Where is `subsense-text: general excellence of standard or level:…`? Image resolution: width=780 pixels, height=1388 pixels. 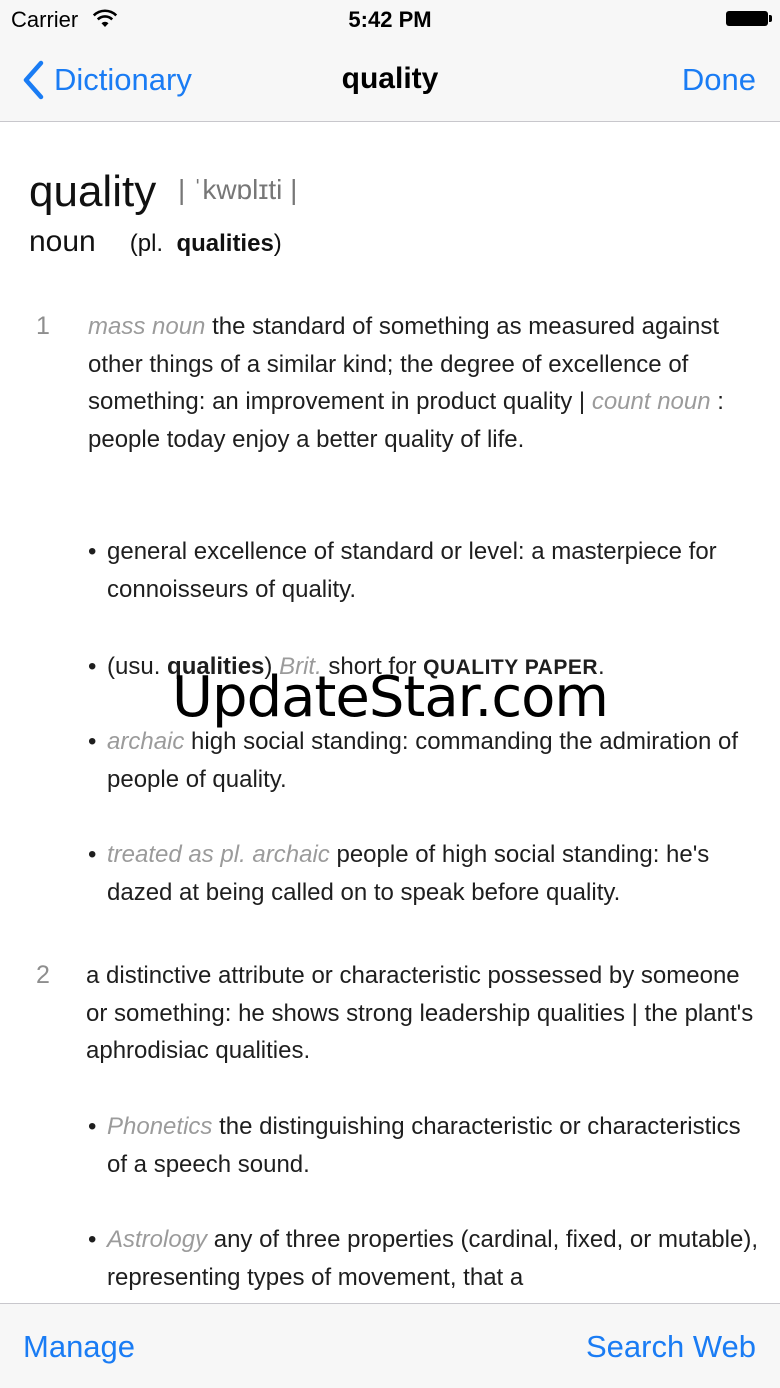
subsense-text: general excellence of standard or level:… is located at coordinates (412, 570).